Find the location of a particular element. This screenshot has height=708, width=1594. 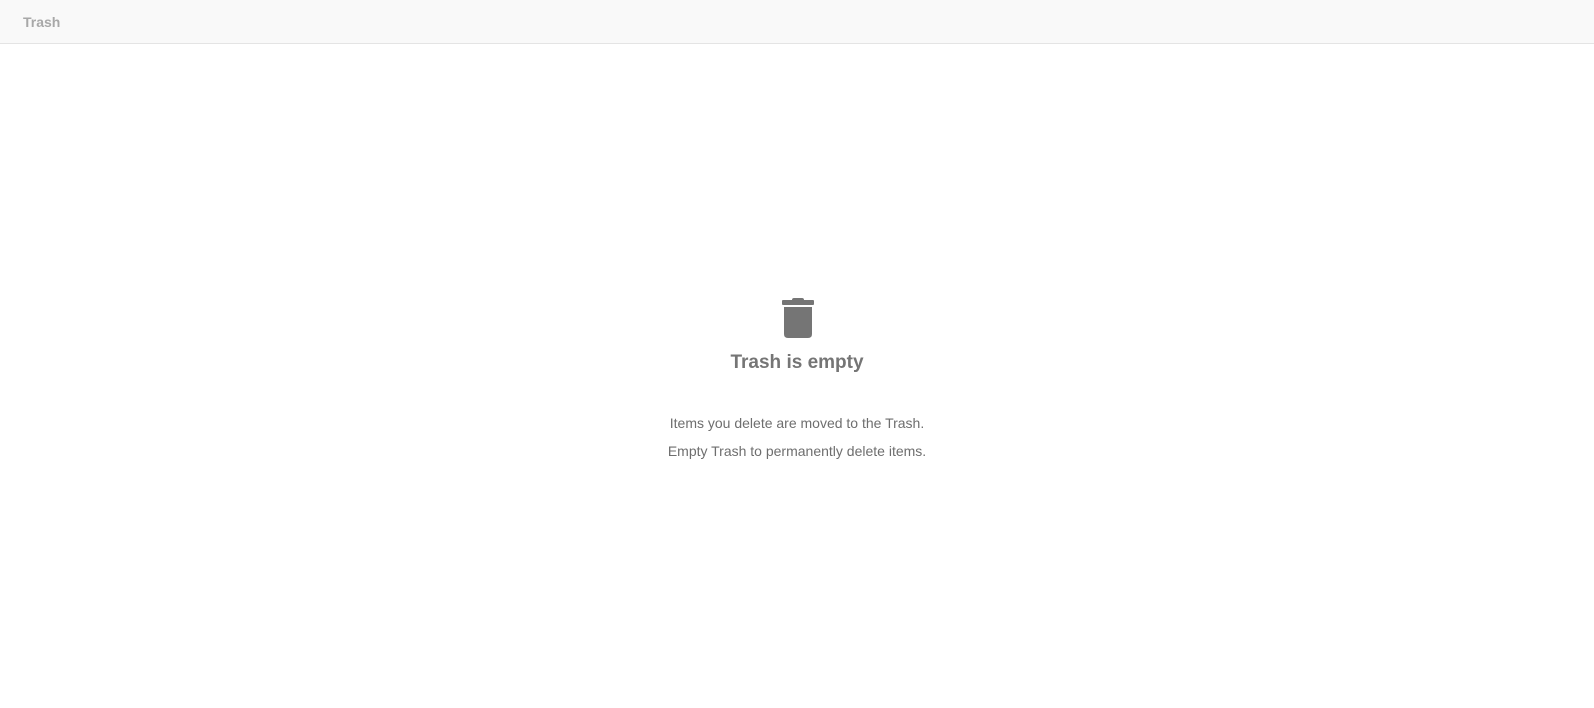

empty-state-description-line-1: Items you delete are moved to the Trash. is located at coordinates (797, 423).